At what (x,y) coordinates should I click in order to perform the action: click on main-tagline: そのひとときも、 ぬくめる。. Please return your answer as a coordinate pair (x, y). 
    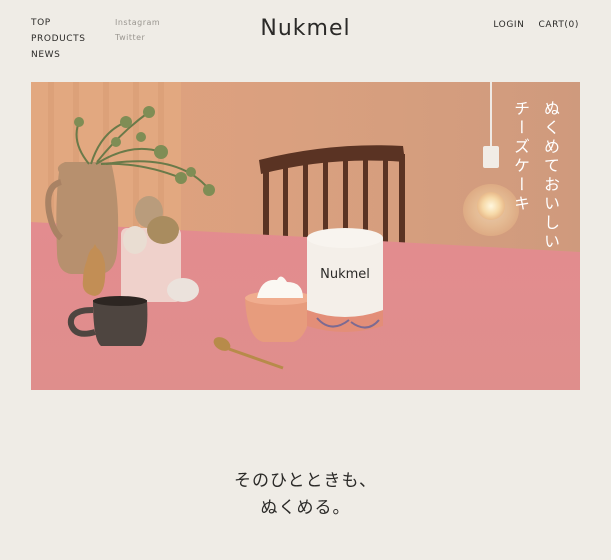
    Looking at the image, I should click on (305, 495).